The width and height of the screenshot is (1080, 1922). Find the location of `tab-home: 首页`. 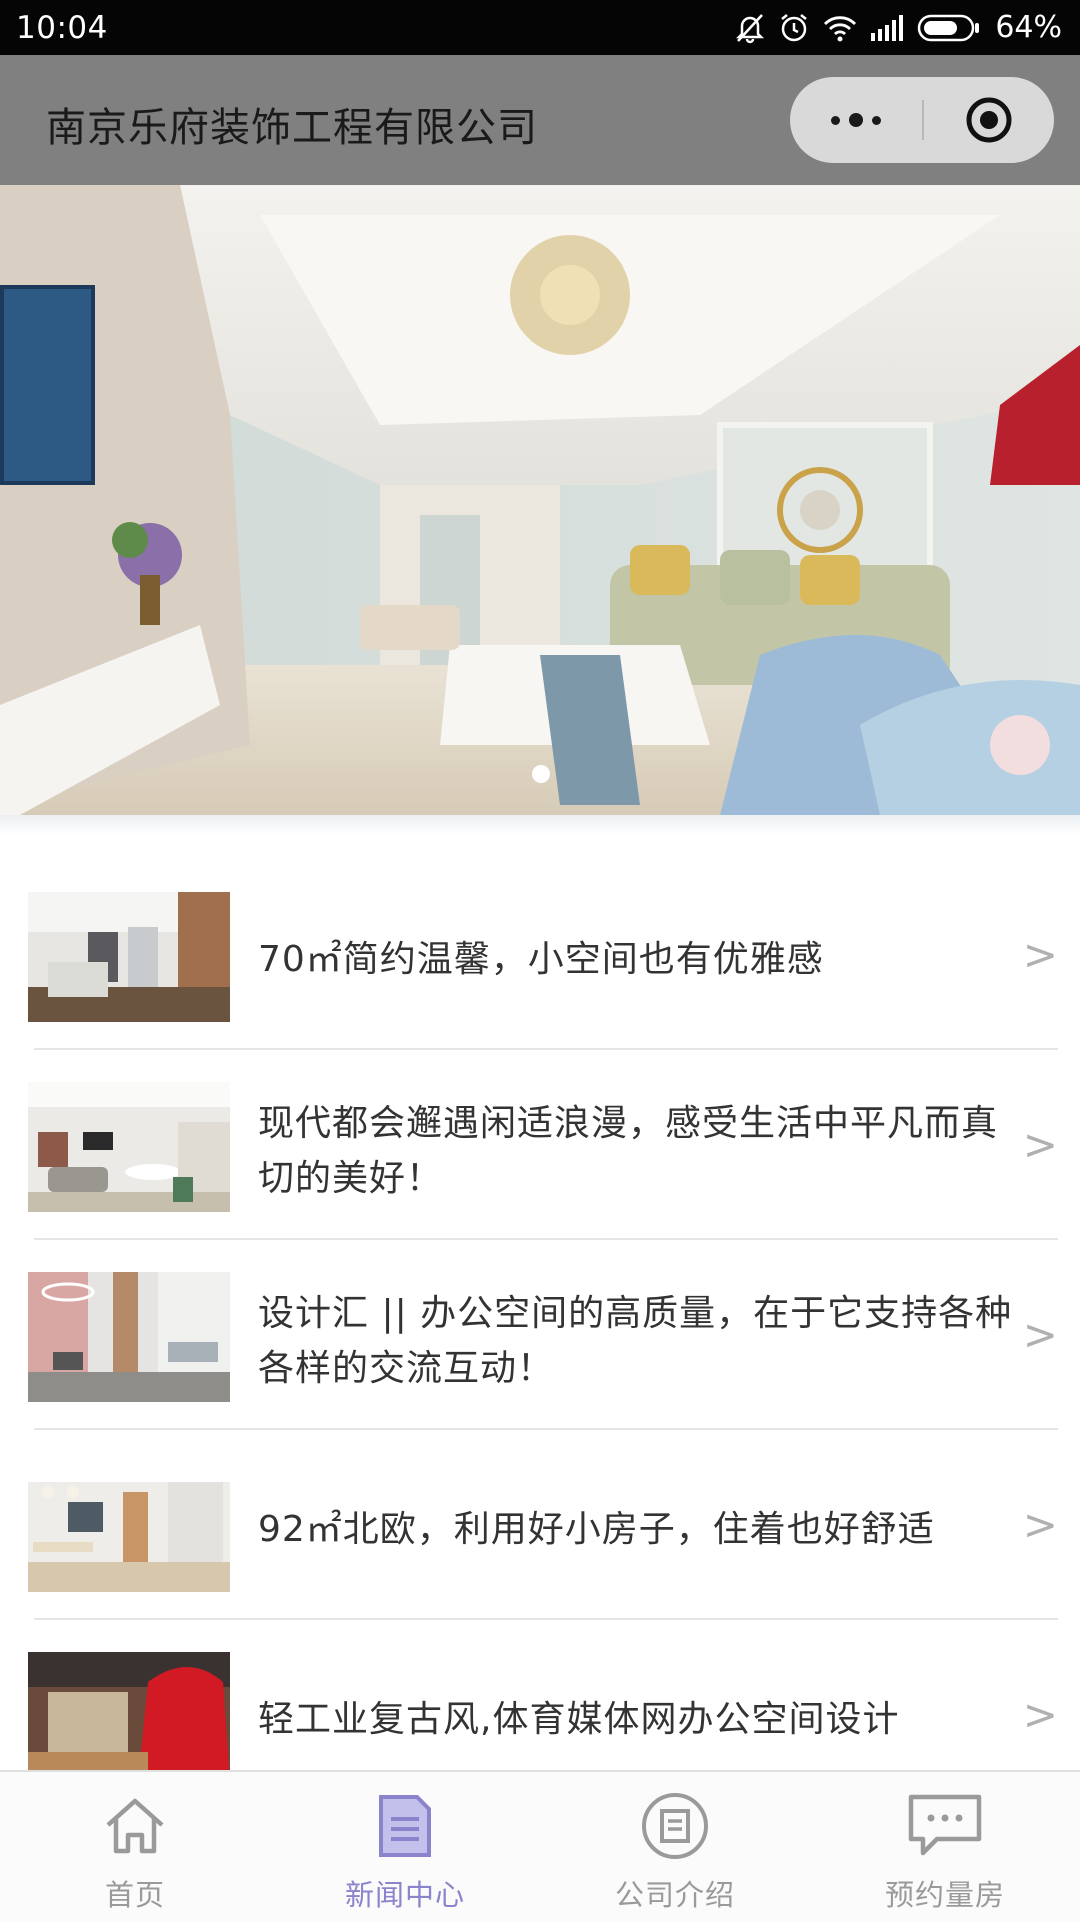

tab-home: 首页 is located at coordinates (135, 1847).